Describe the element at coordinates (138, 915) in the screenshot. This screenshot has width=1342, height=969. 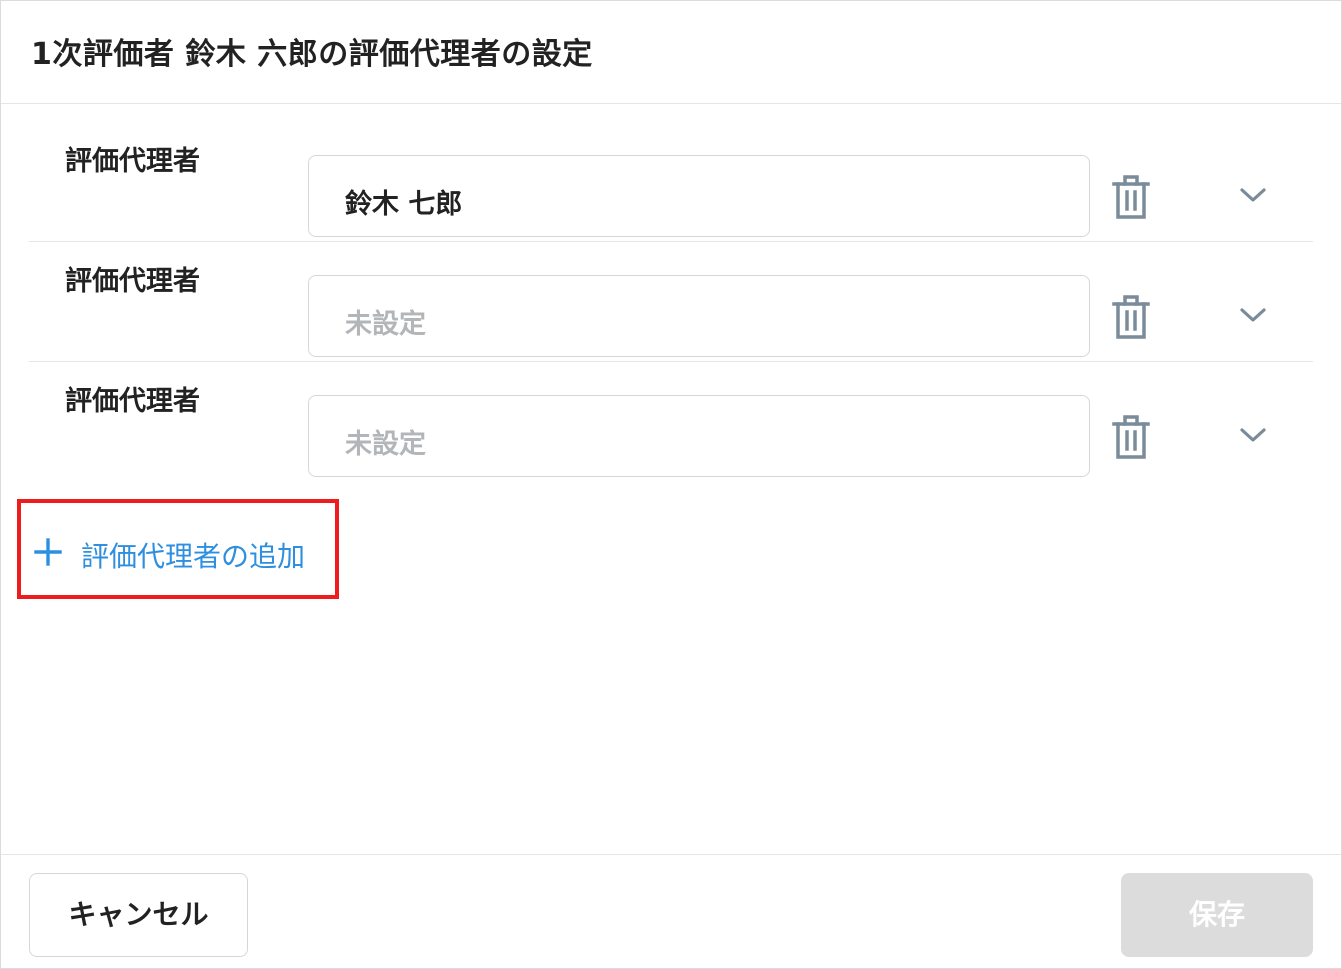
I see `cancel-button: キャンセル` at that location.